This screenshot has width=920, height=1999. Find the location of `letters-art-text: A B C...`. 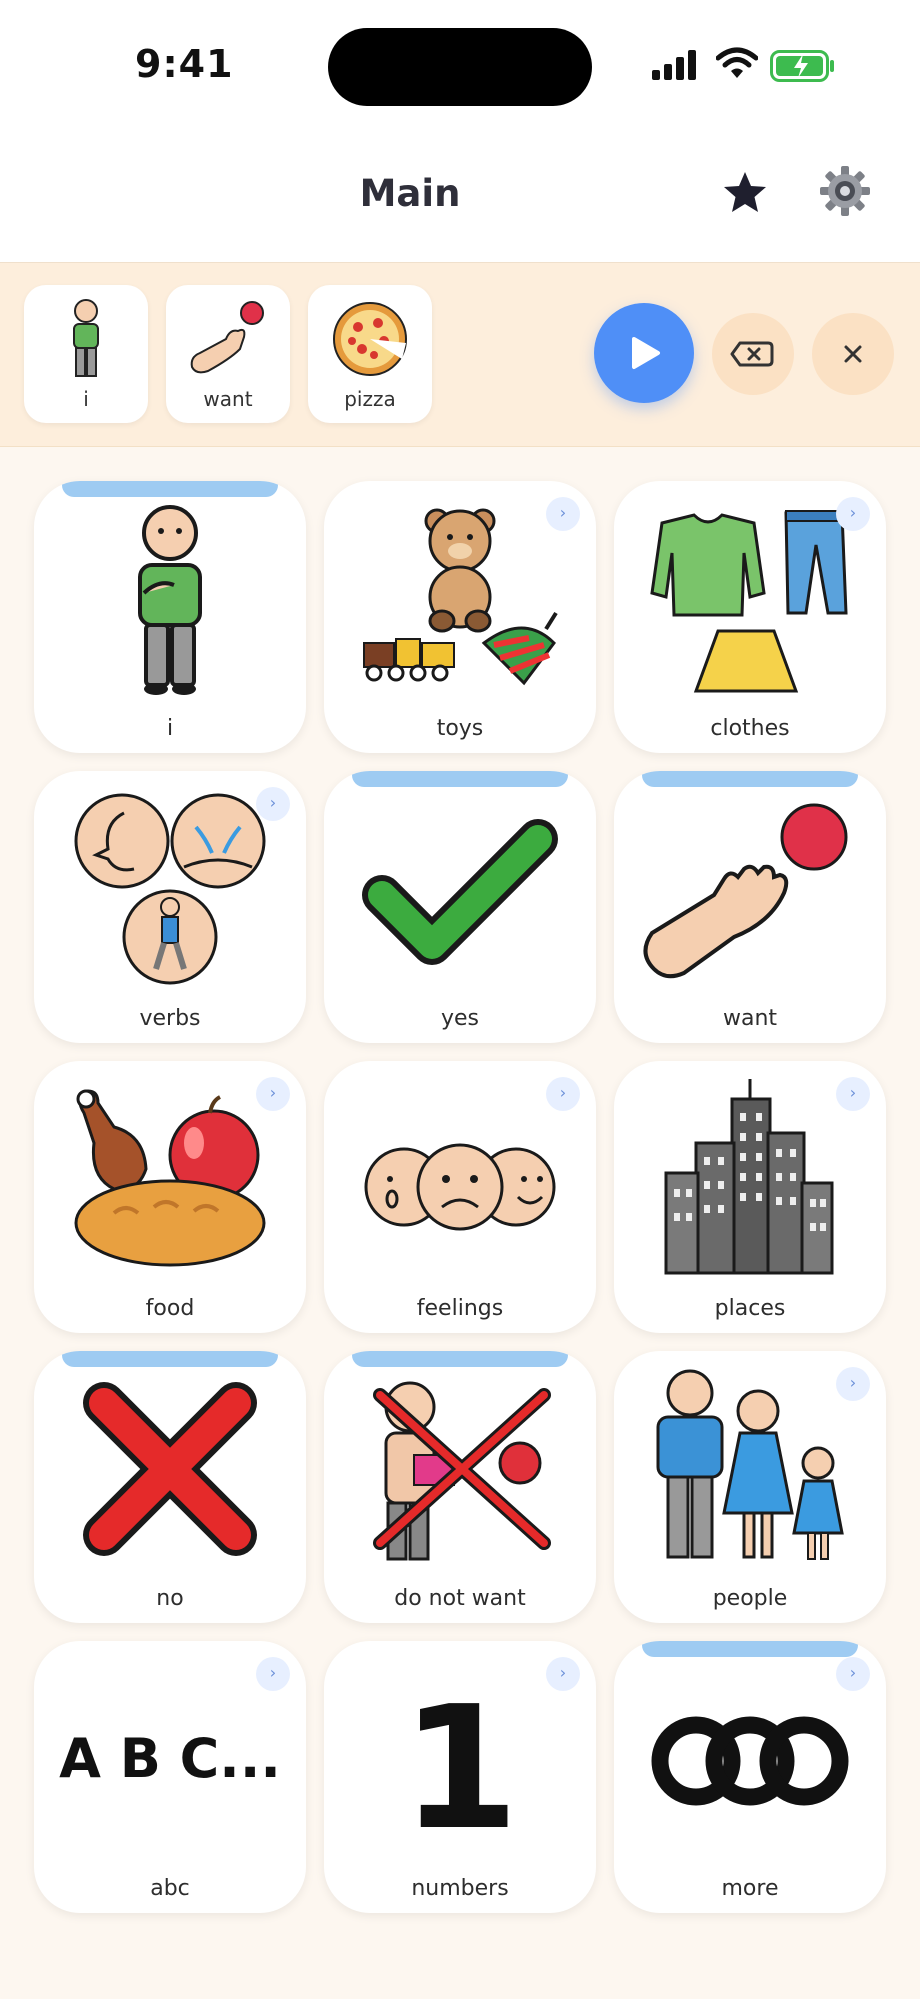

letters-art-text: A B C... is located at coordinates (170, 1758).